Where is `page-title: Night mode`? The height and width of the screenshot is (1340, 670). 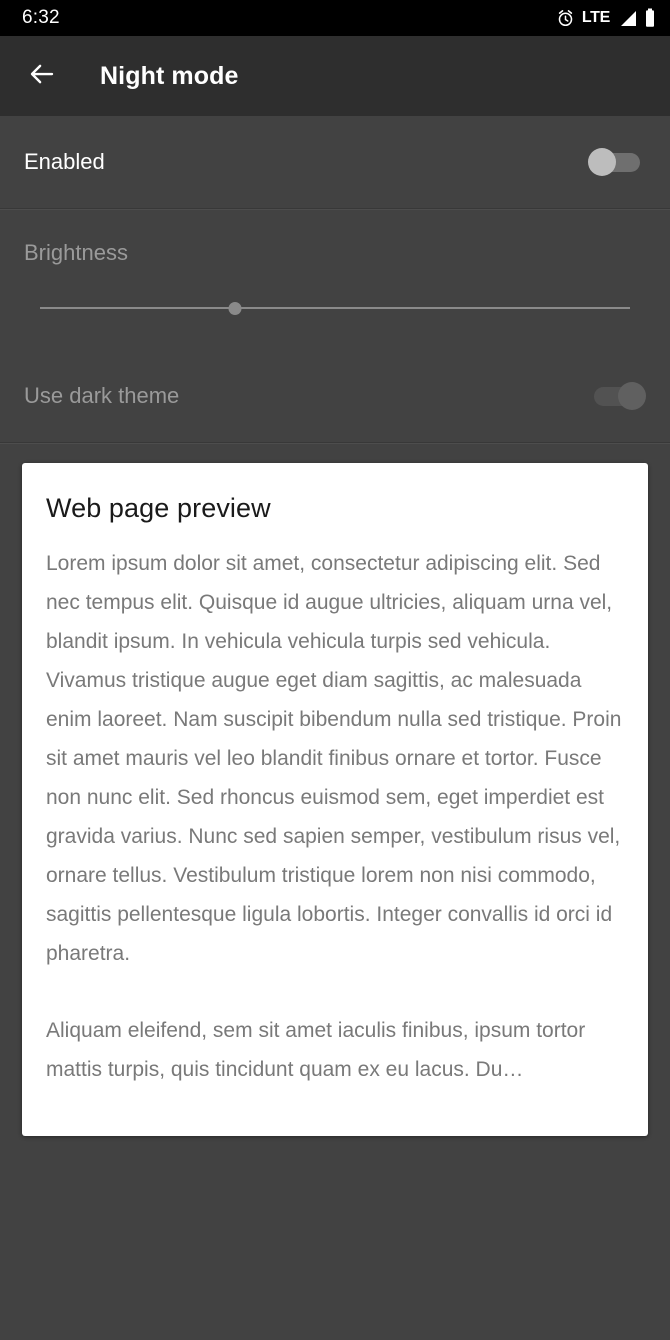
page-title: Night mode is located at coordinates (169, 75).